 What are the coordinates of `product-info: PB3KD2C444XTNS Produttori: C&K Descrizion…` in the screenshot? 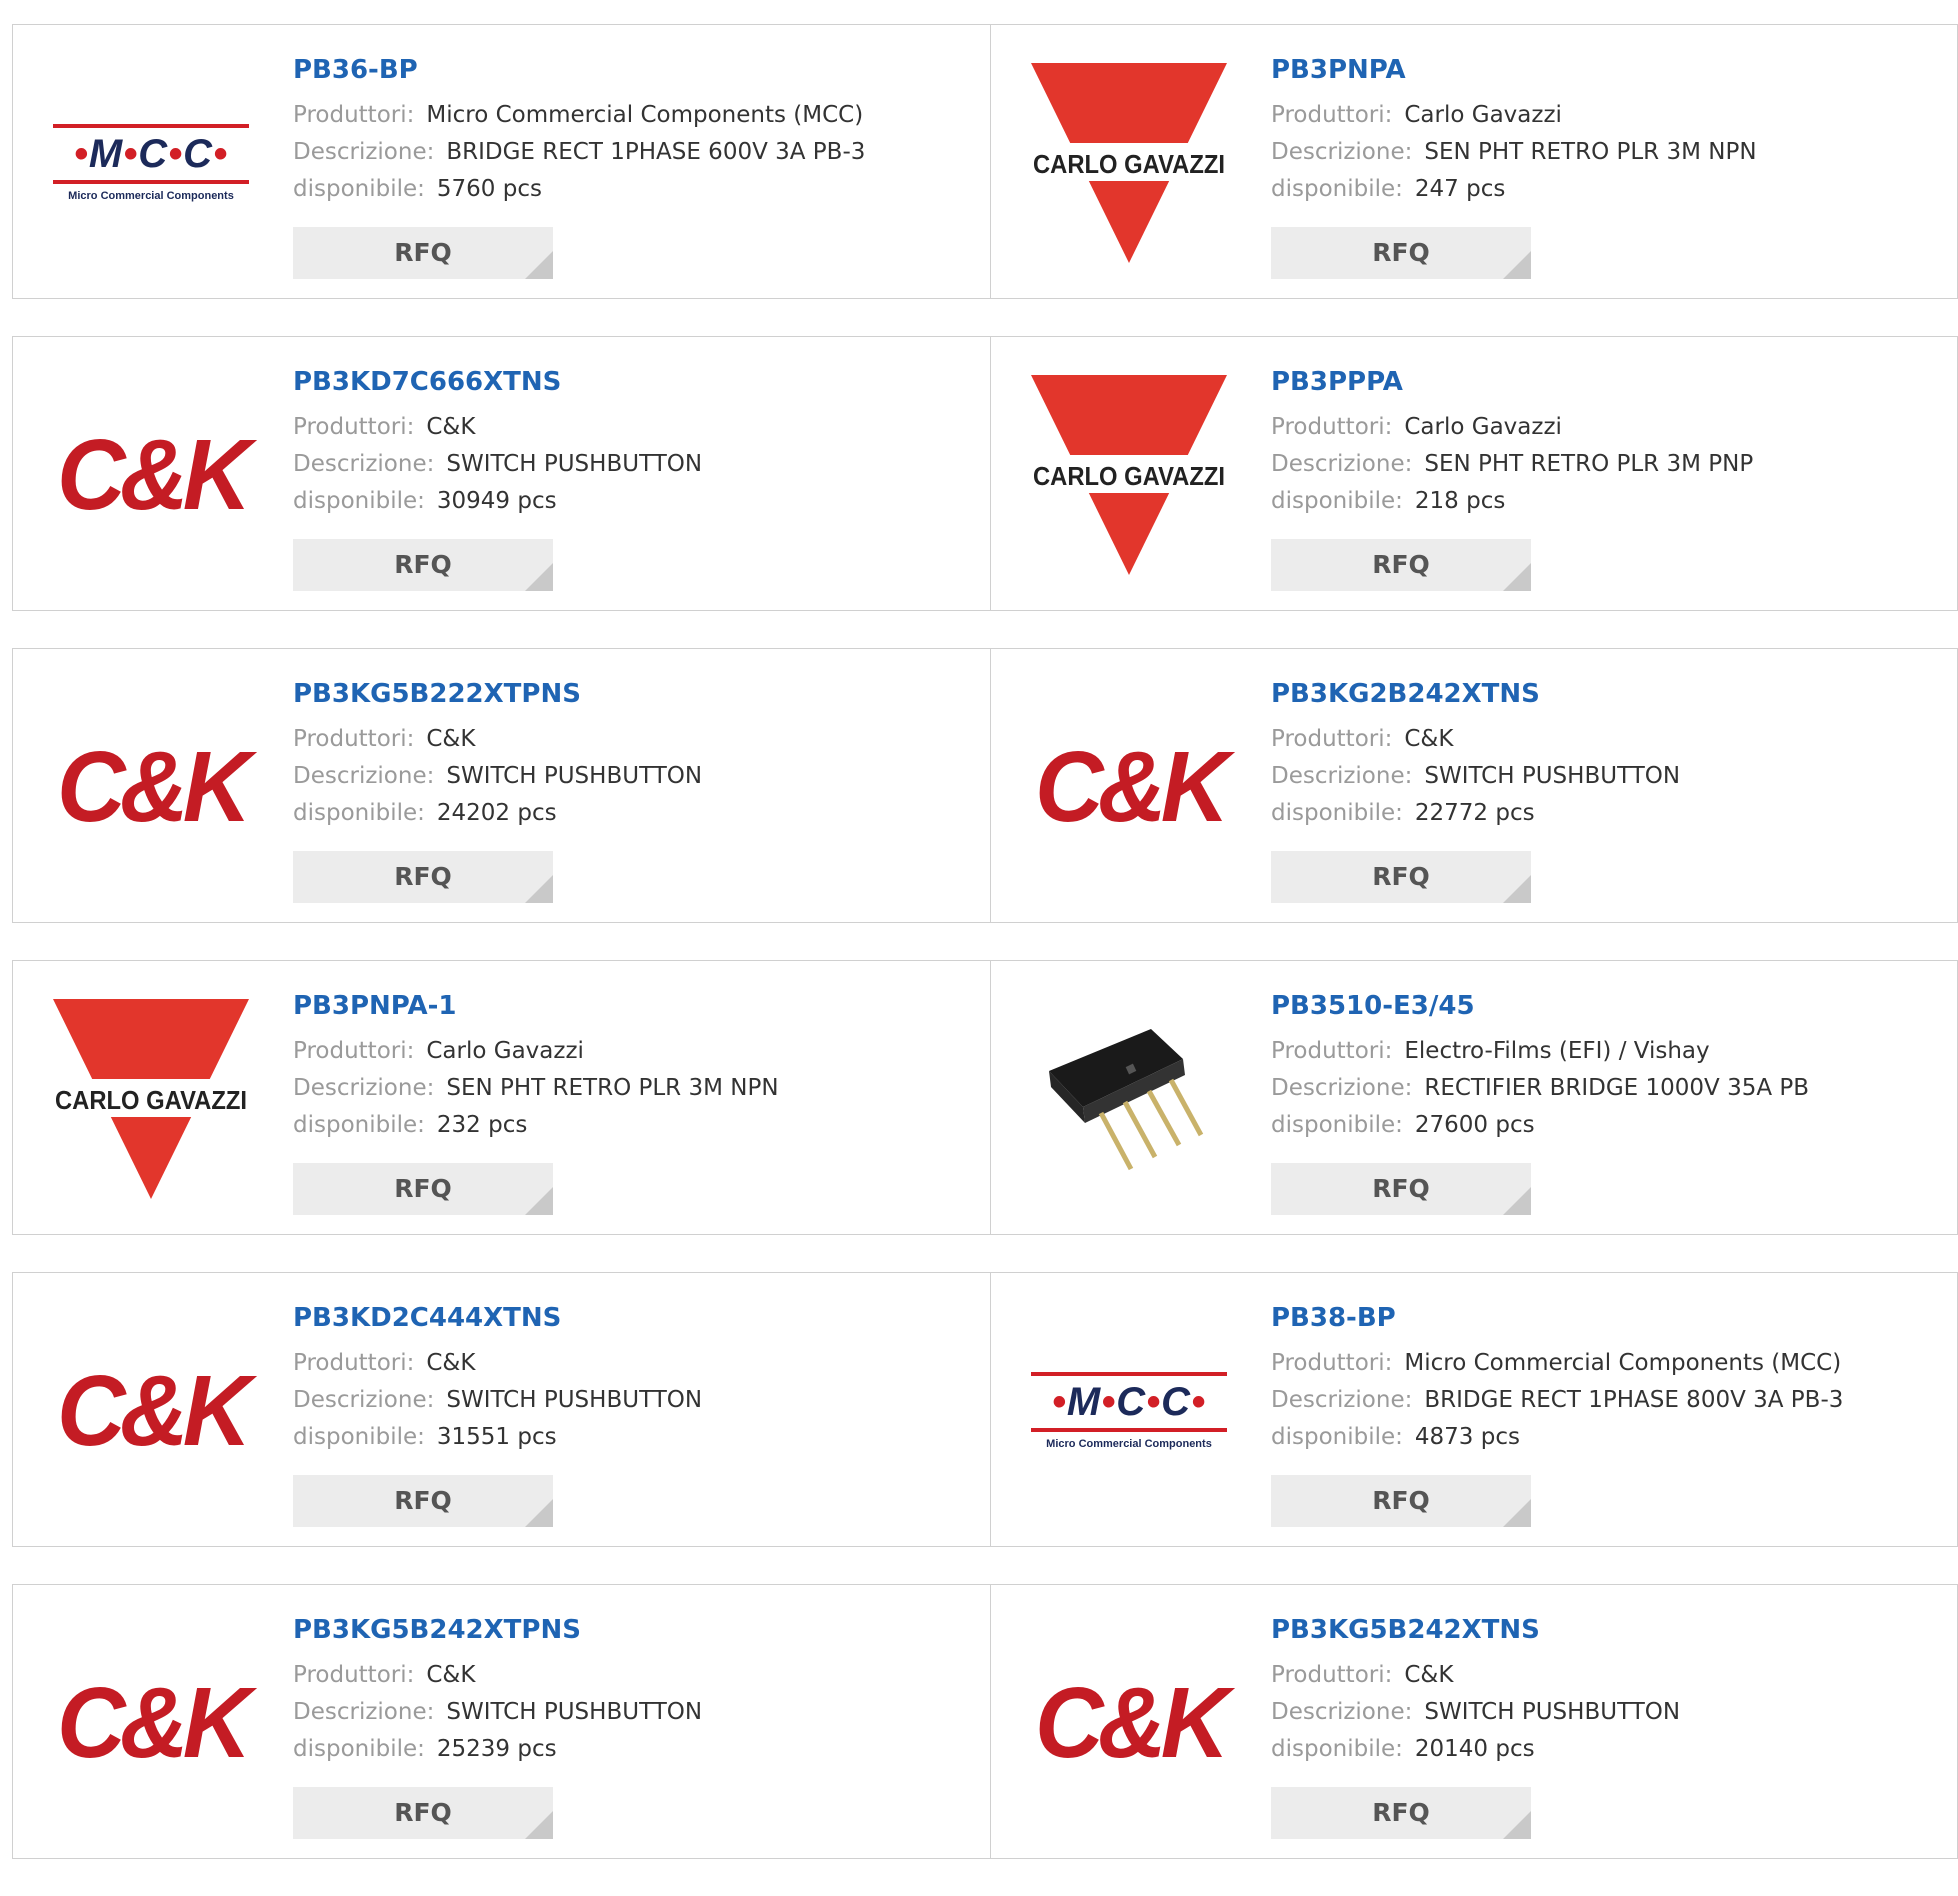 It's located at (631, 1378).